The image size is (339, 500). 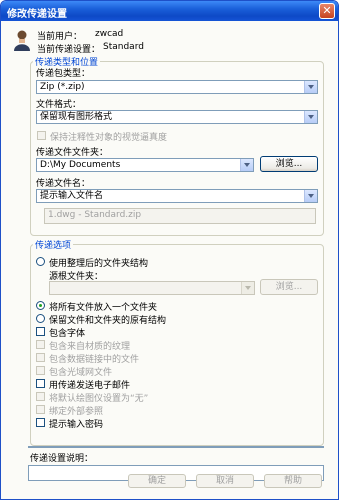 I want to click on cancel-button: 取消, so click(x=225, y=481).